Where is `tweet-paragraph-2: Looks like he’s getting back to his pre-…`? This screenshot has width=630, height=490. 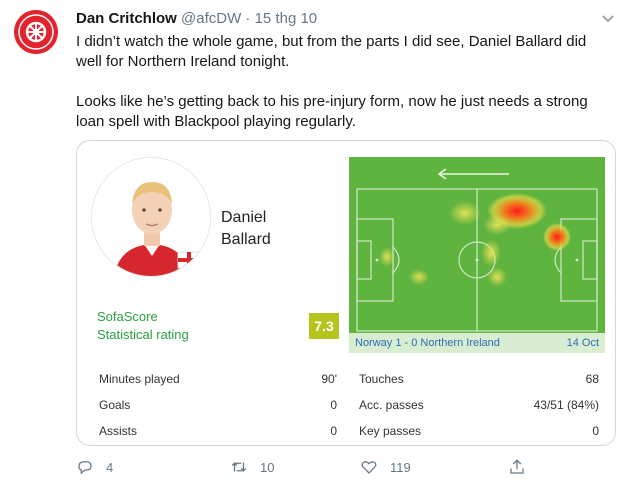 tweet-paragraph-2: Looks like he’s getting back to his pre-… is located at coordinates (332, 111).